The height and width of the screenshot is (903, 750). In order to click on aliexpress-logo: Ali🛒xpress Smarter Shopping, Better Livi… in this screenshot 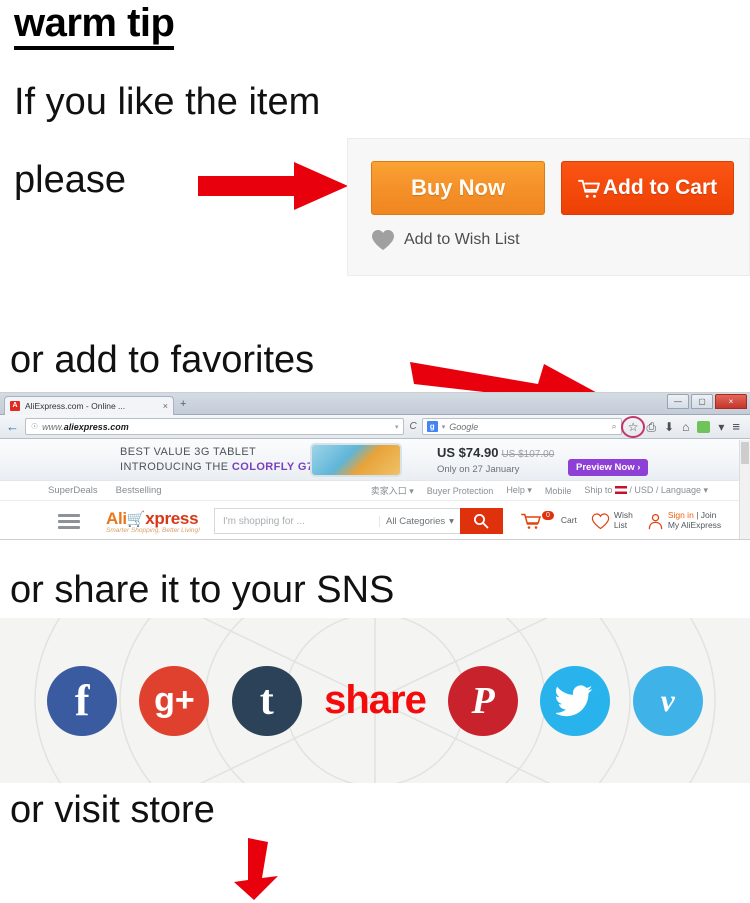, I will do `click(153, 521)`.